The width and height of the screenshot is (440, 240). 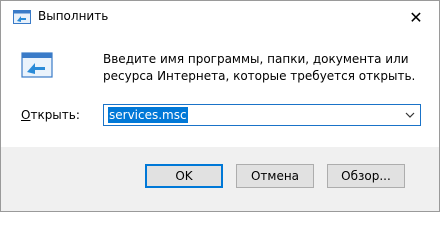 I want to click on run-program-icon, so click(x=37, y=65).